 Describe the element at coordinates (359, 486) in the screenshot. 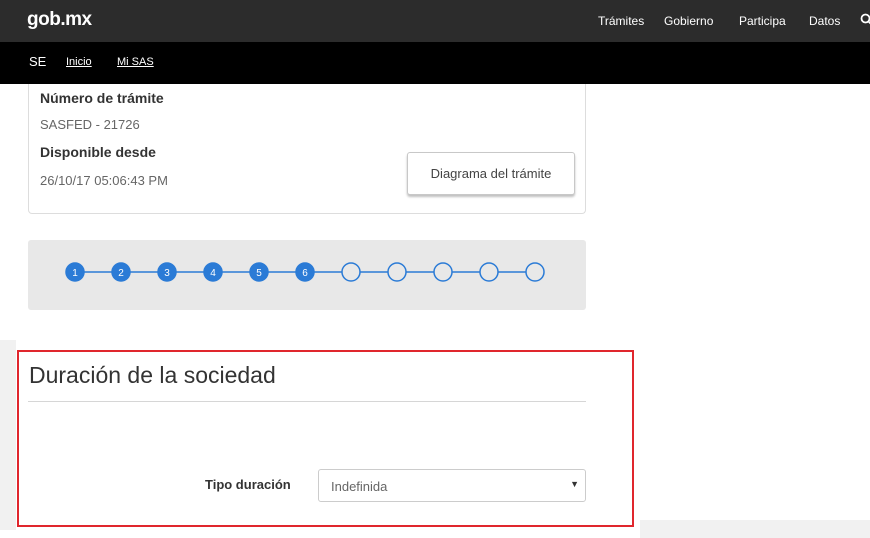

I see `duration-type-value: Indefinida` at that location.